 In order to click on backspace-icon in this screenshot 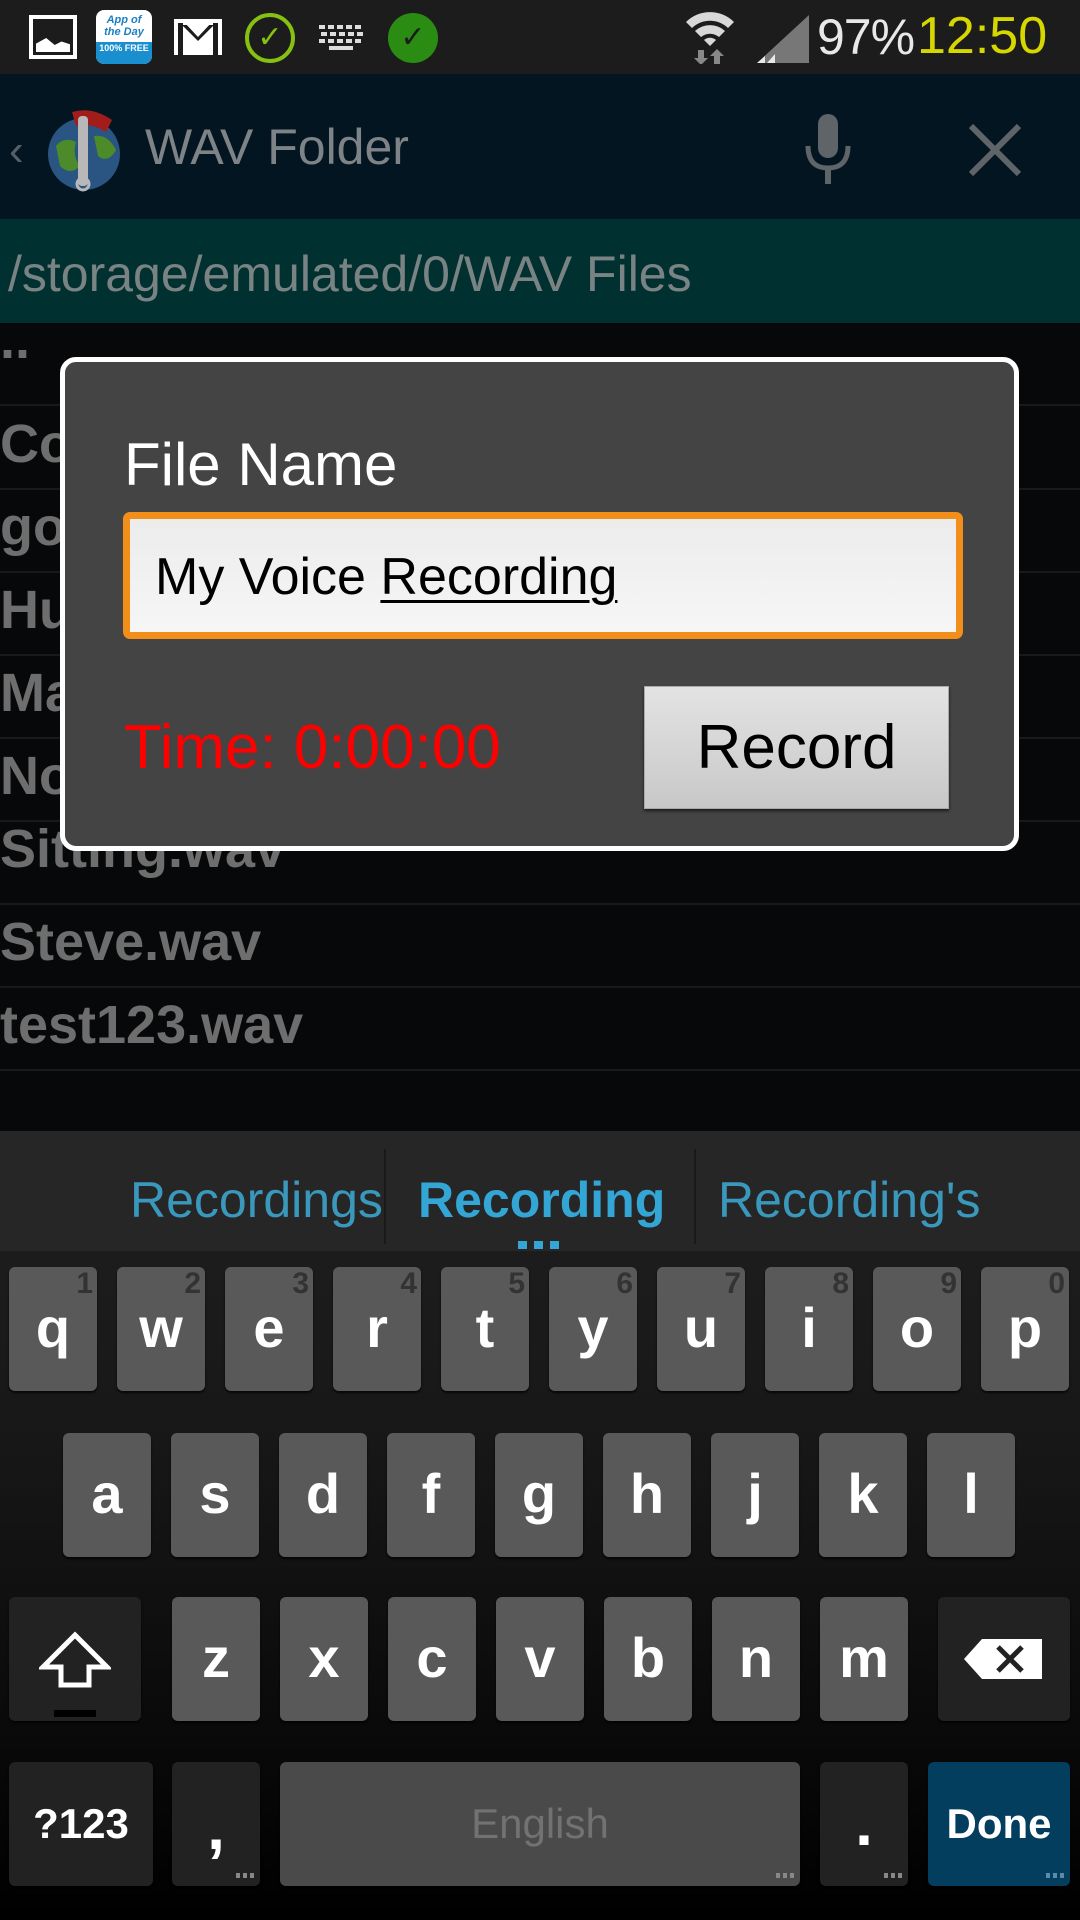, I will do `click(1003, 1659)`.